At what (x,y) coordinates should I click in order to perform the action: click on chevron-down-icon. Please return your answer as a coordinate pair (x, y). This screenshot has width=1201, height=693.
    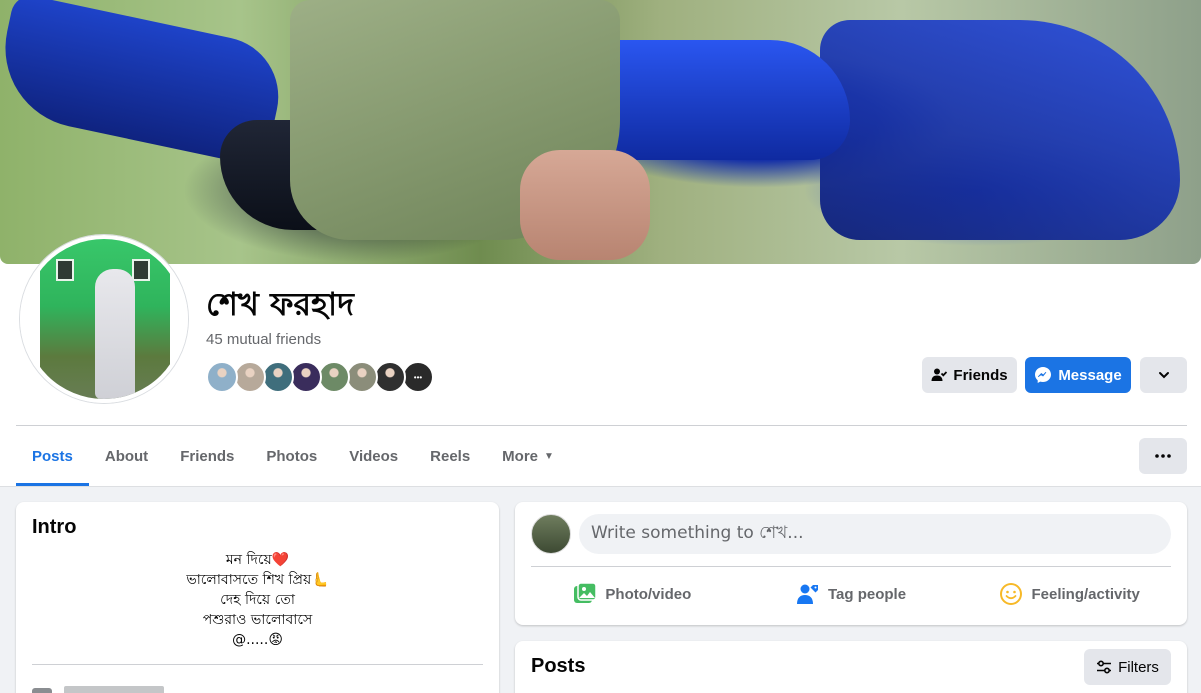
    Looking at the image, I should click on (1163, 375).